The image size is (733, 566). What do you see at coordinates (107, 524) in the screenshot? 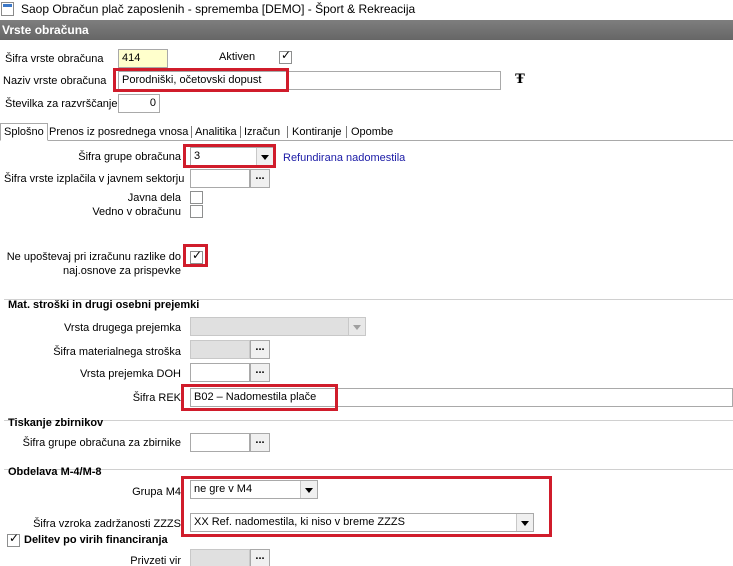
I see `zzzs-label: Šifra vzroka zadržanosti ZZZS` at bounding box center [107, 524].